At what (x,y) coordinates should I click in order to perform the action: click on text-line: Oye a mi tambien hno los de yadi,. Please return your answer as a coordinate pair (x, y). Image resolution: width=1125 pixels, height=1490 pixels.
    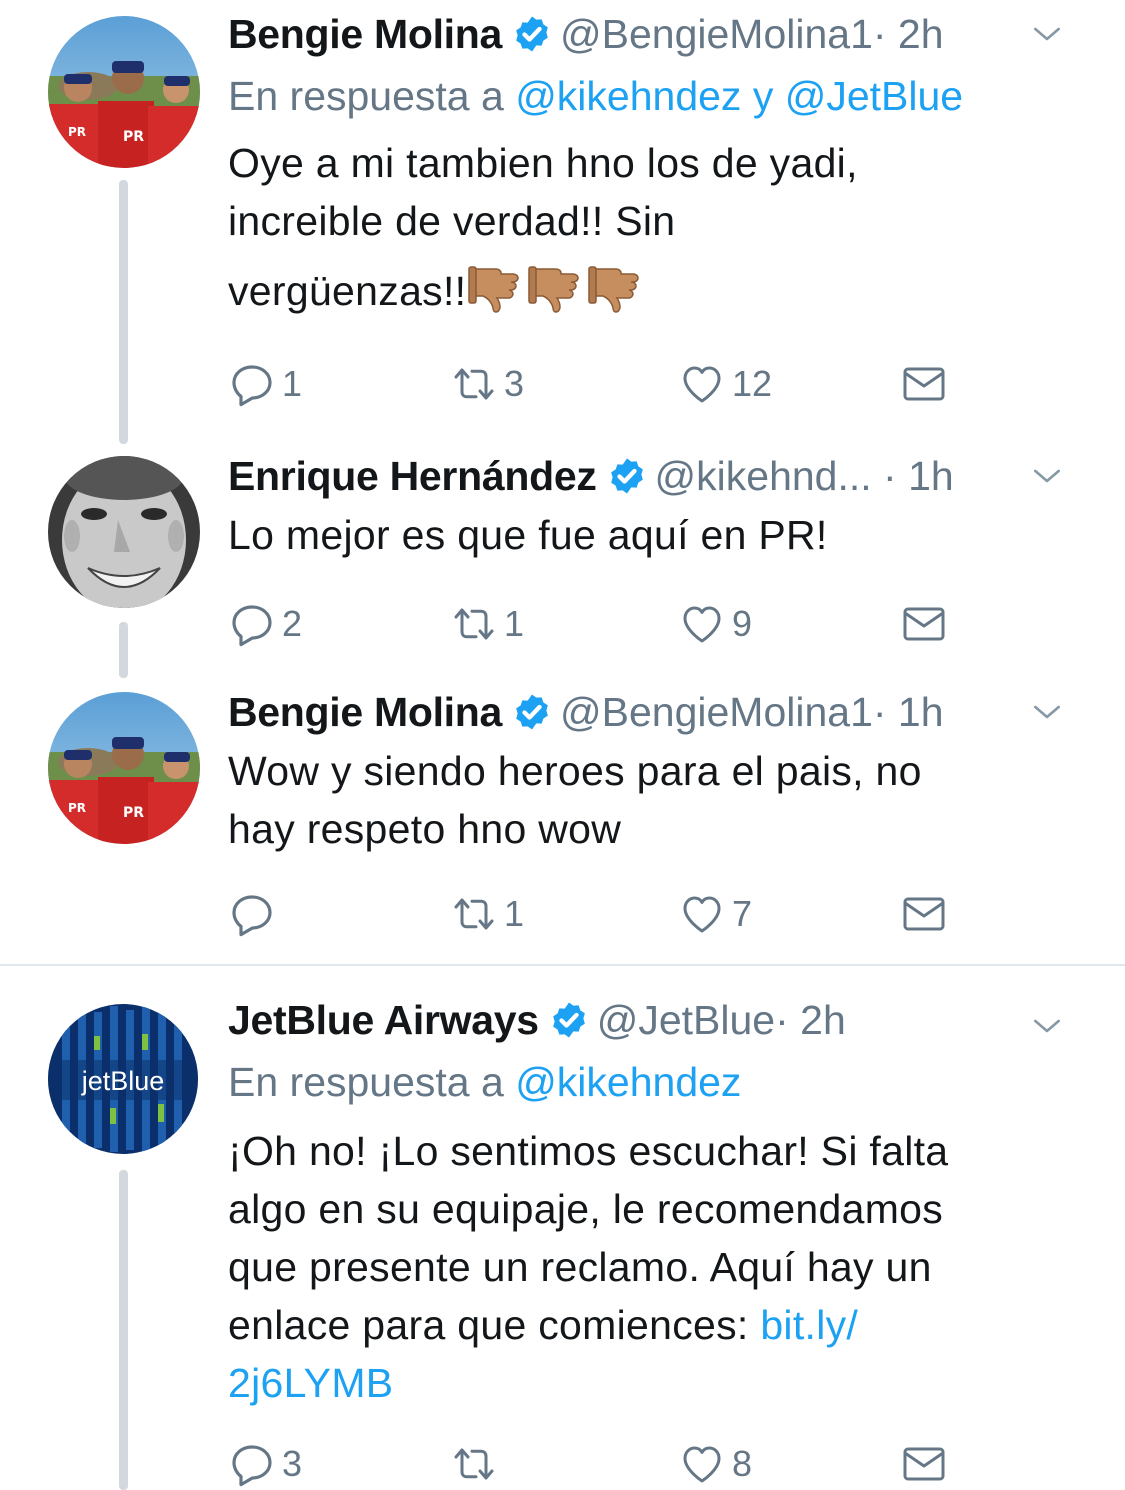
    Looking at the image, I should click on (543, 163).